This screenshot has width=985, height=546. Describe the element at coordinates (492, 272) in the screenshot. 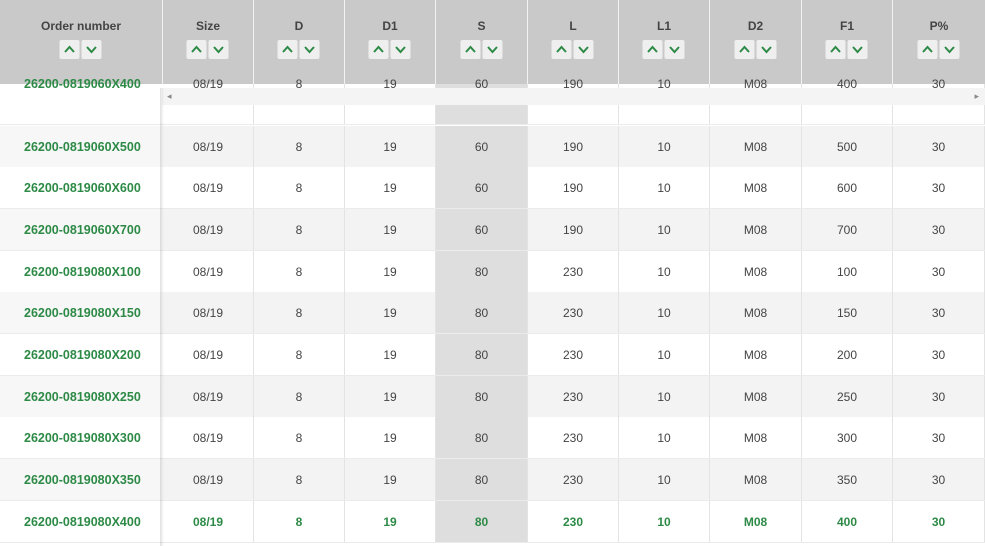

I see `table-row: 26200-0819080X100 08/19 8 19 80 230 10 M08 100 30` at that location.